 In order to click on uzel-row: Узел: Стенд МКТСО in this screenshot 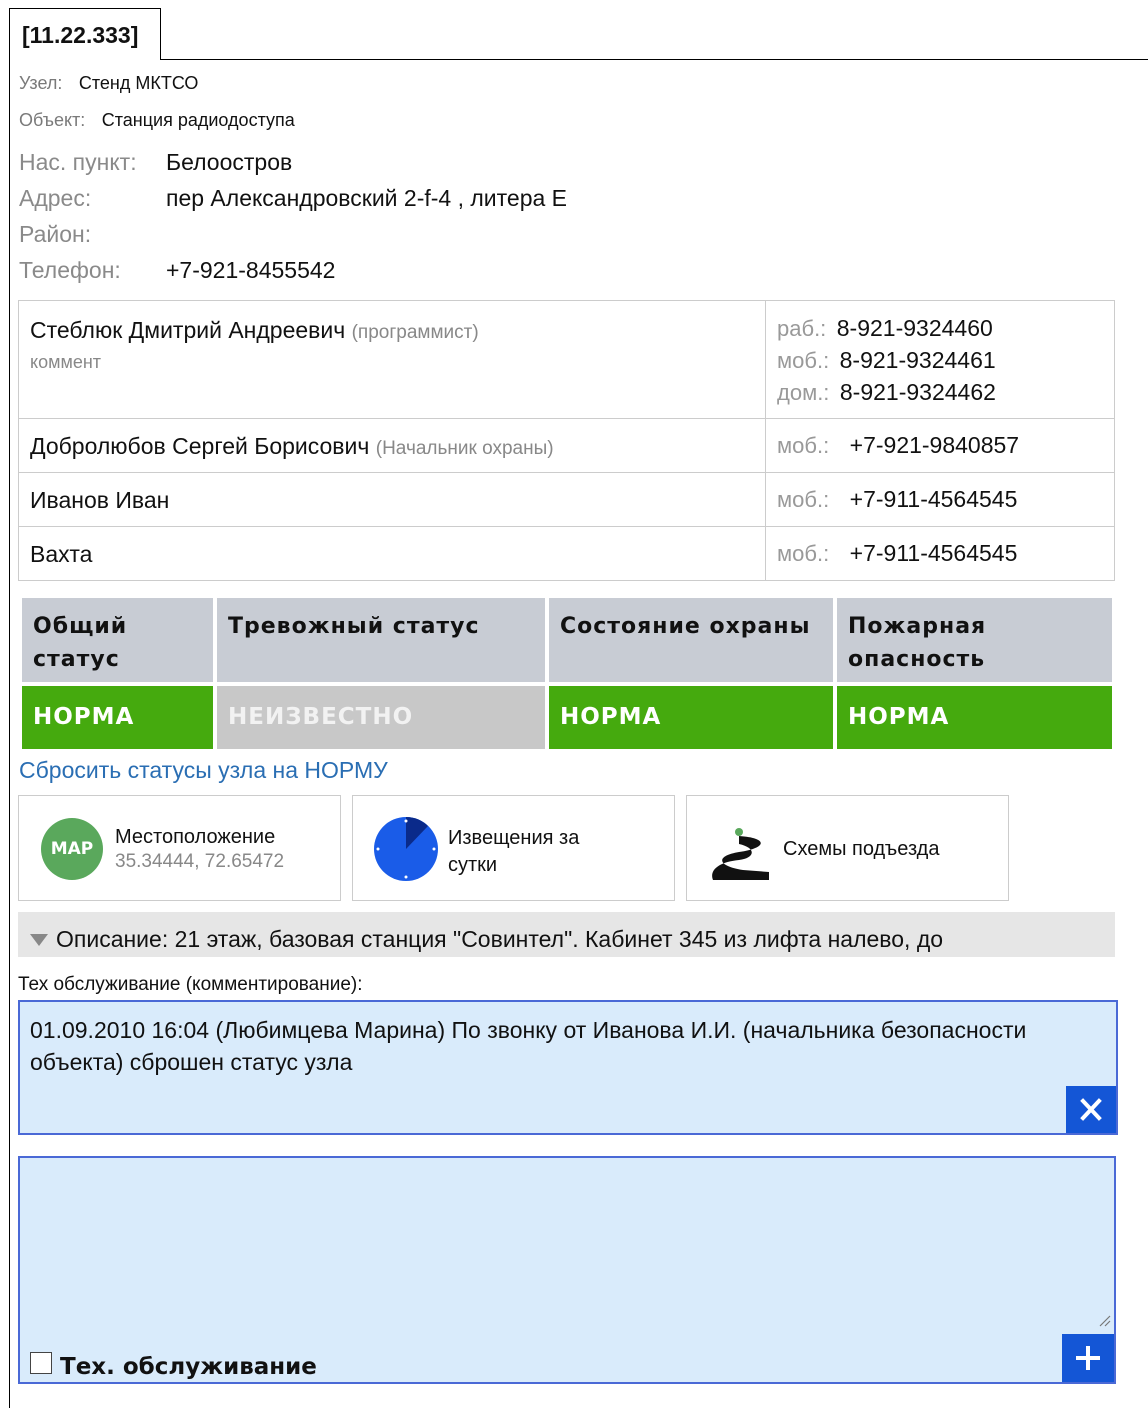, I will do `click(108, 83)`.